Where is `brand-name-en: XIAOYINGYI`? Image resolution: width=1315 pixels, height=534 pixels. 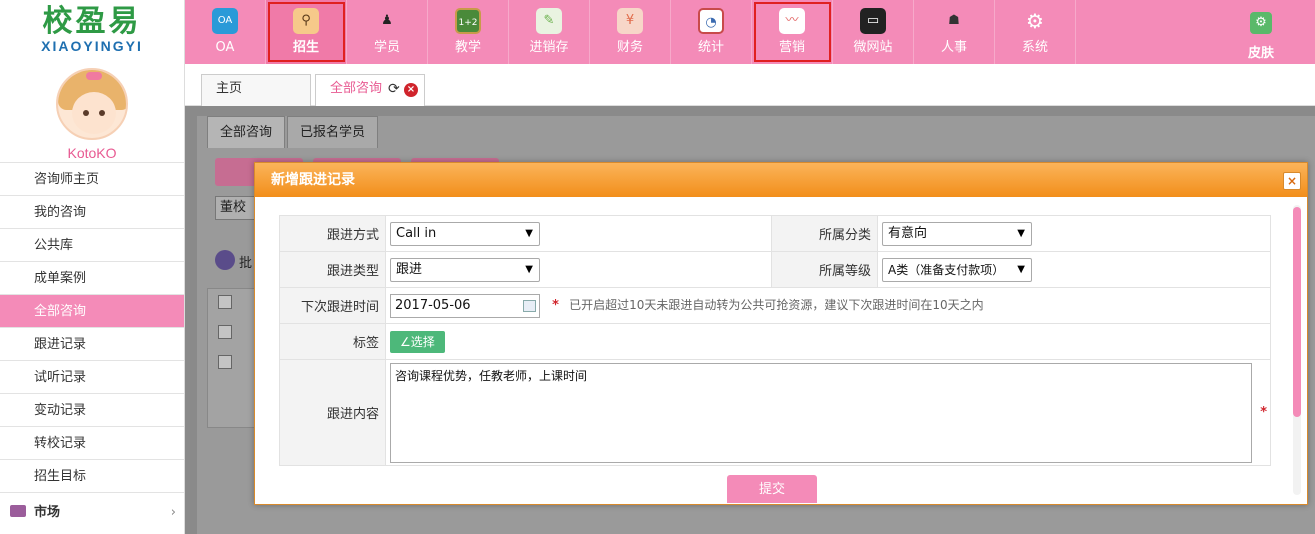
brand-name-en: XIAOYINGYI is located at coordinates (92, 46).